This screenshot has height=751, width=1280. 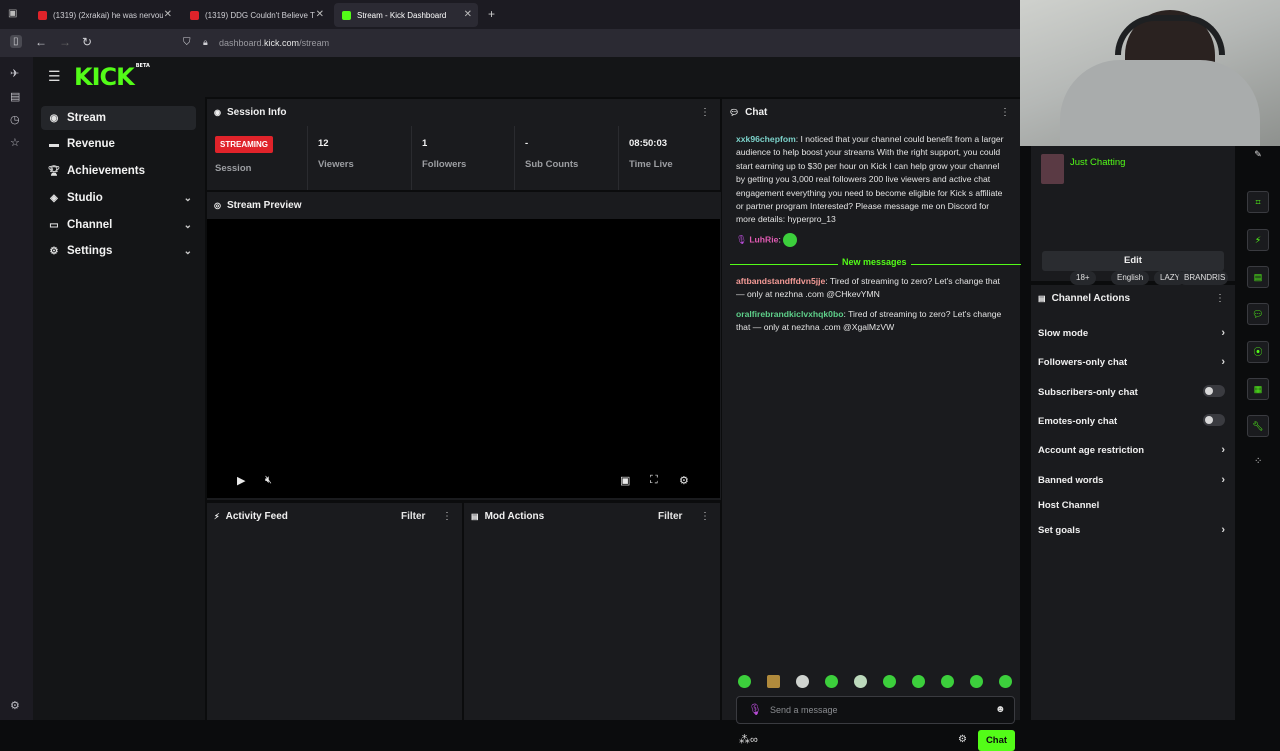 I want to click on emotes-only-toggle, so click(x=1214, y=420).